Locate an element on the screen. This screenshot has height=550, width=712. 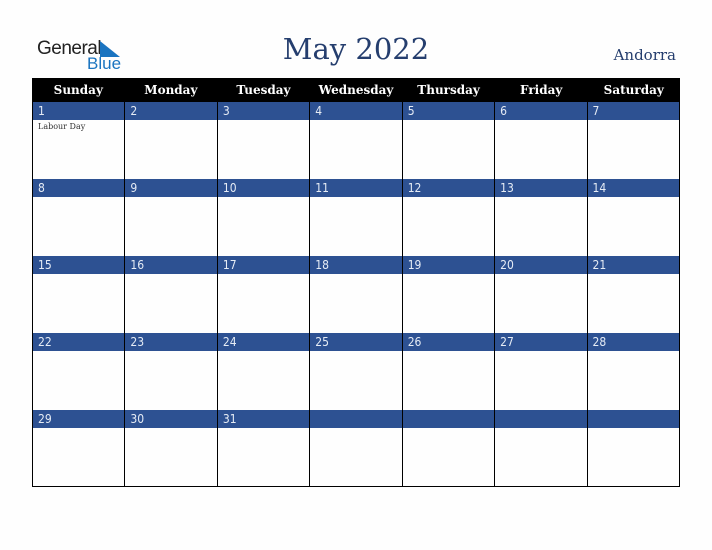
week-row: 1 Labour Day 2 3 4 5 6 7 is located at coordinates (356, 140).